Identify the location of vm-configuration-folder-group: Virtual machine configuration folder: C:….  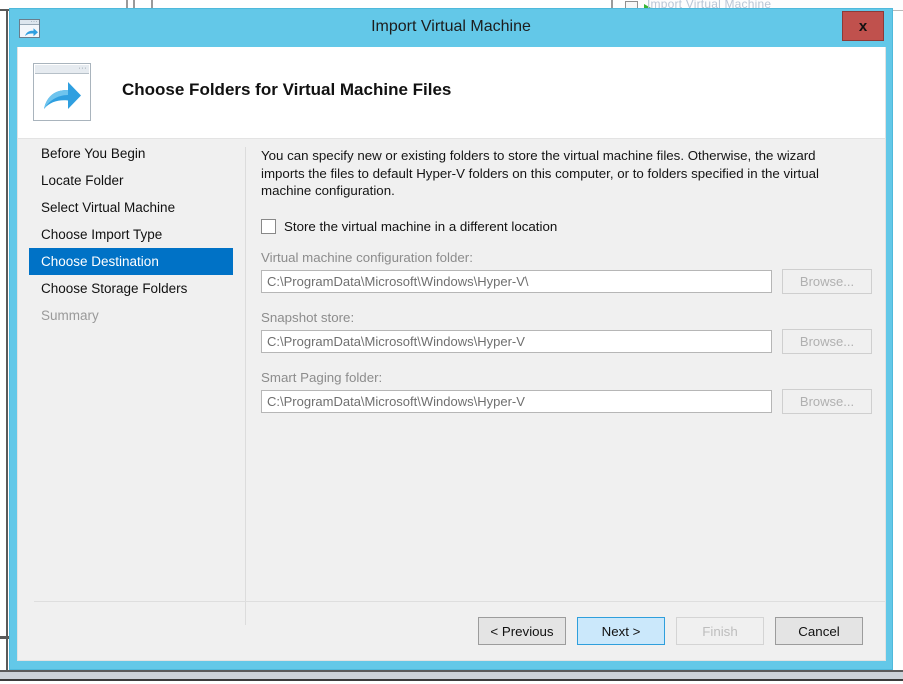
(567, 272).